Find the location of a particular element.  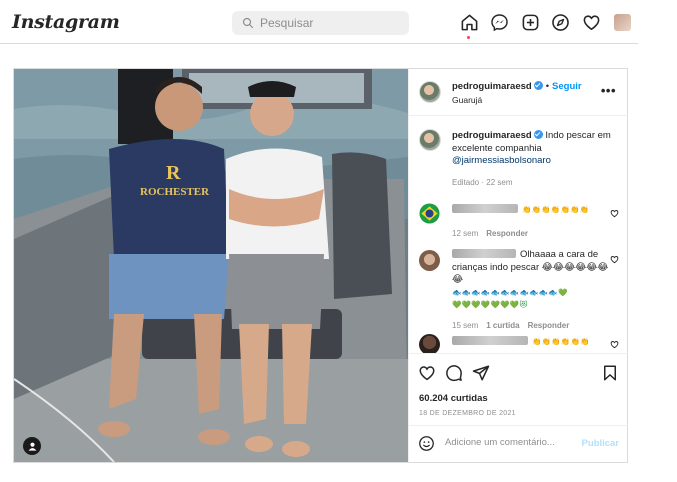

comment-3: 👏👏👏👏👏👏 is located at coordinates (531, 342).